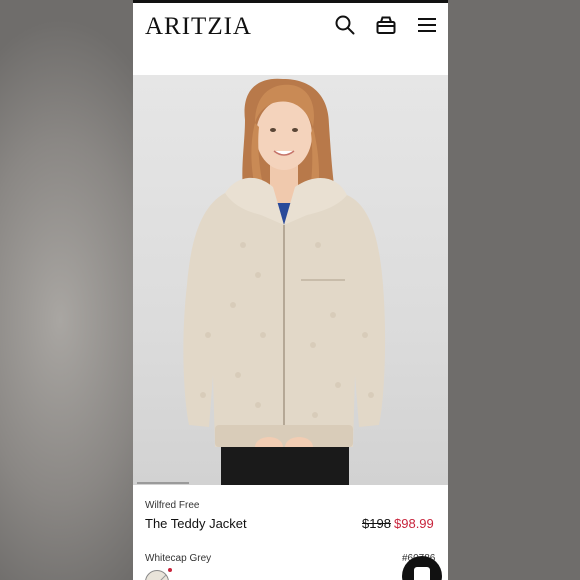  What do you see at coordinates (345, 25) in the screenshot?
I see `search-icon` at bounding box center [345, 25].